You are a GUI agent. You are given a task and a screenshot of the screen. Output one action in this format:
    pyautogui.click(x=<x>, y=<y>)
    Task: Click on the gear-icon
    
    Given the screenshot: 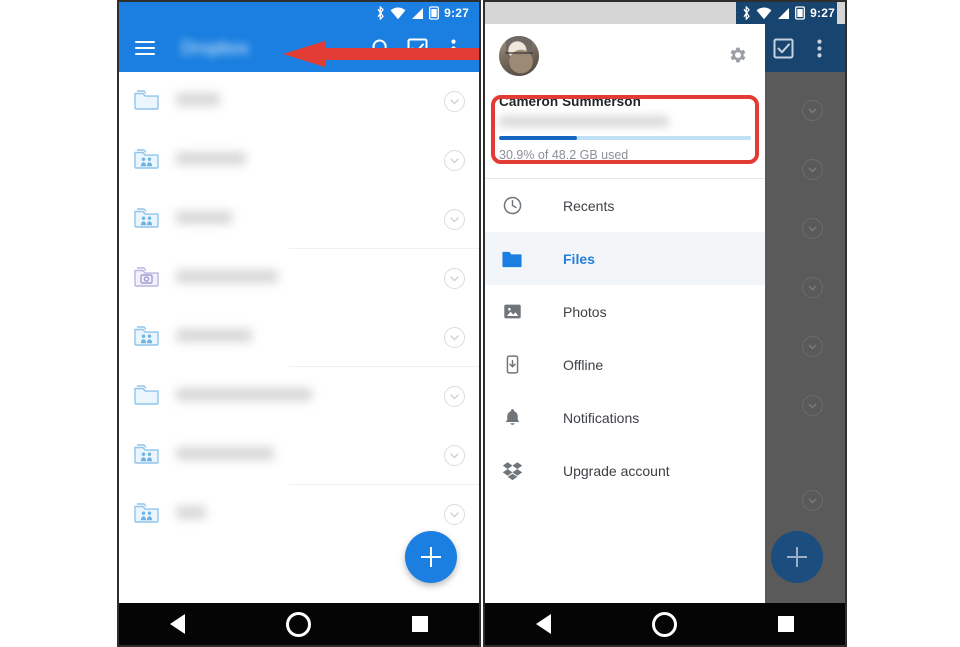 What is the action you would take?
    pyautogui.click(x=738, y=55)
    